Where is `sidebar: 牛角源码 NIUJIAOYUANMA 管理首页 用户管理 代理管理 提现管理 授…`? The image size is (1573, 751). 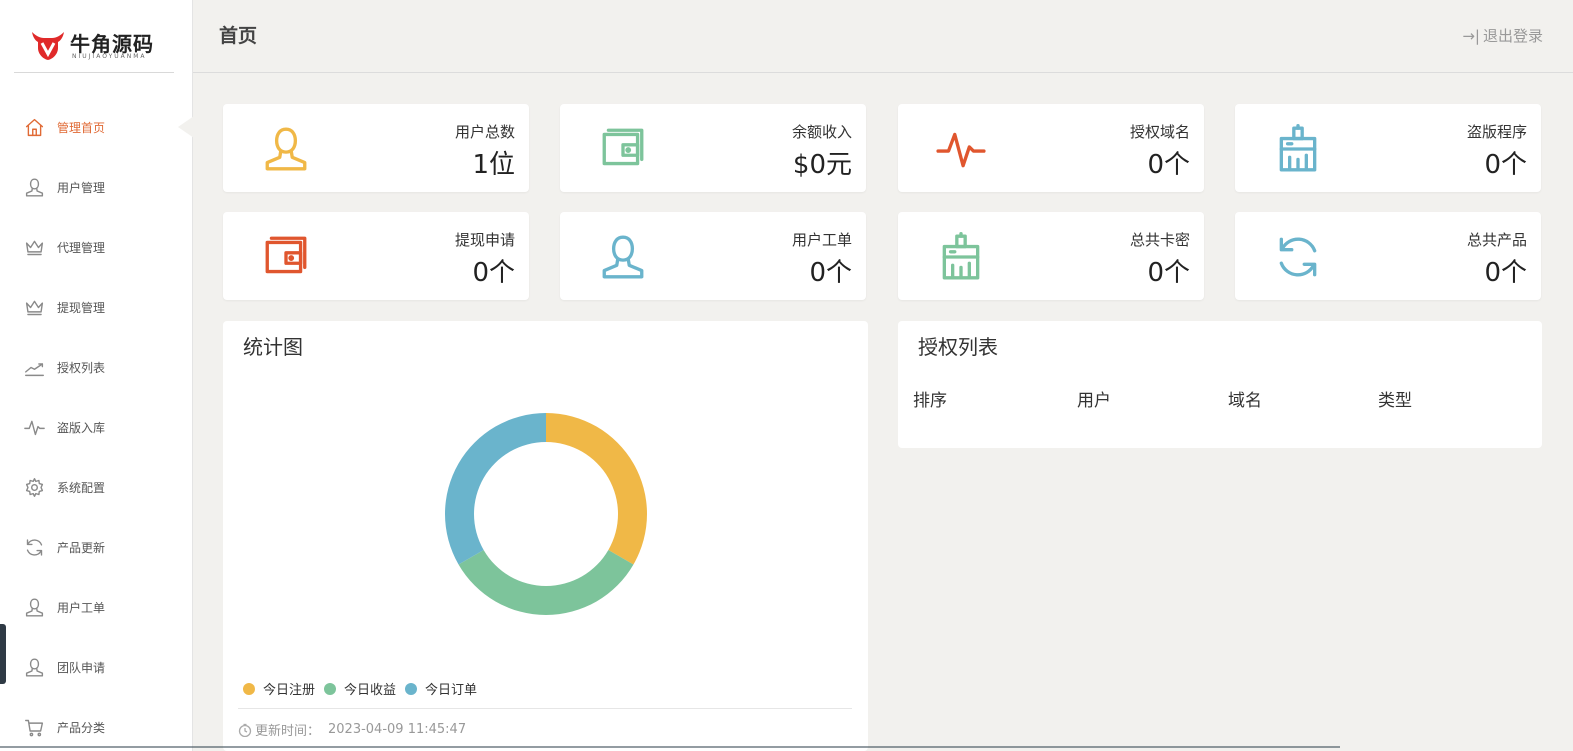 sidebar: 牛角源码 NIUJIAOYUANMA 管理首页 用户管理 代理管理 提现管理 授… is located at coordinates (97, 375).